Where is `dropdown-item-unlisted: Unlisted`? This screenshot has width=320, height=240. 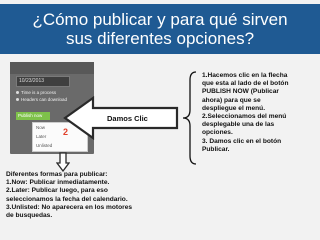
dropdown-item-unlisted: Unlisted is located at coordinates (44, 145).